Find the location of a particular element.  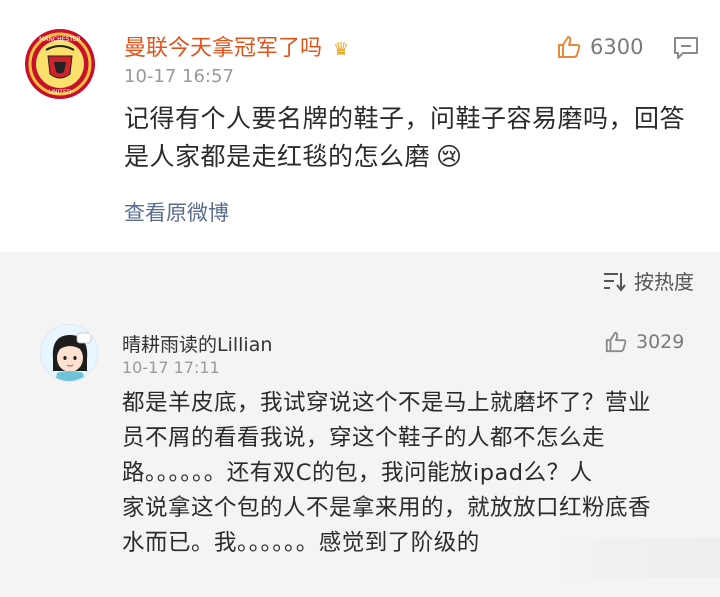

svg-text: UNITED is located at coordinates (60, 92).